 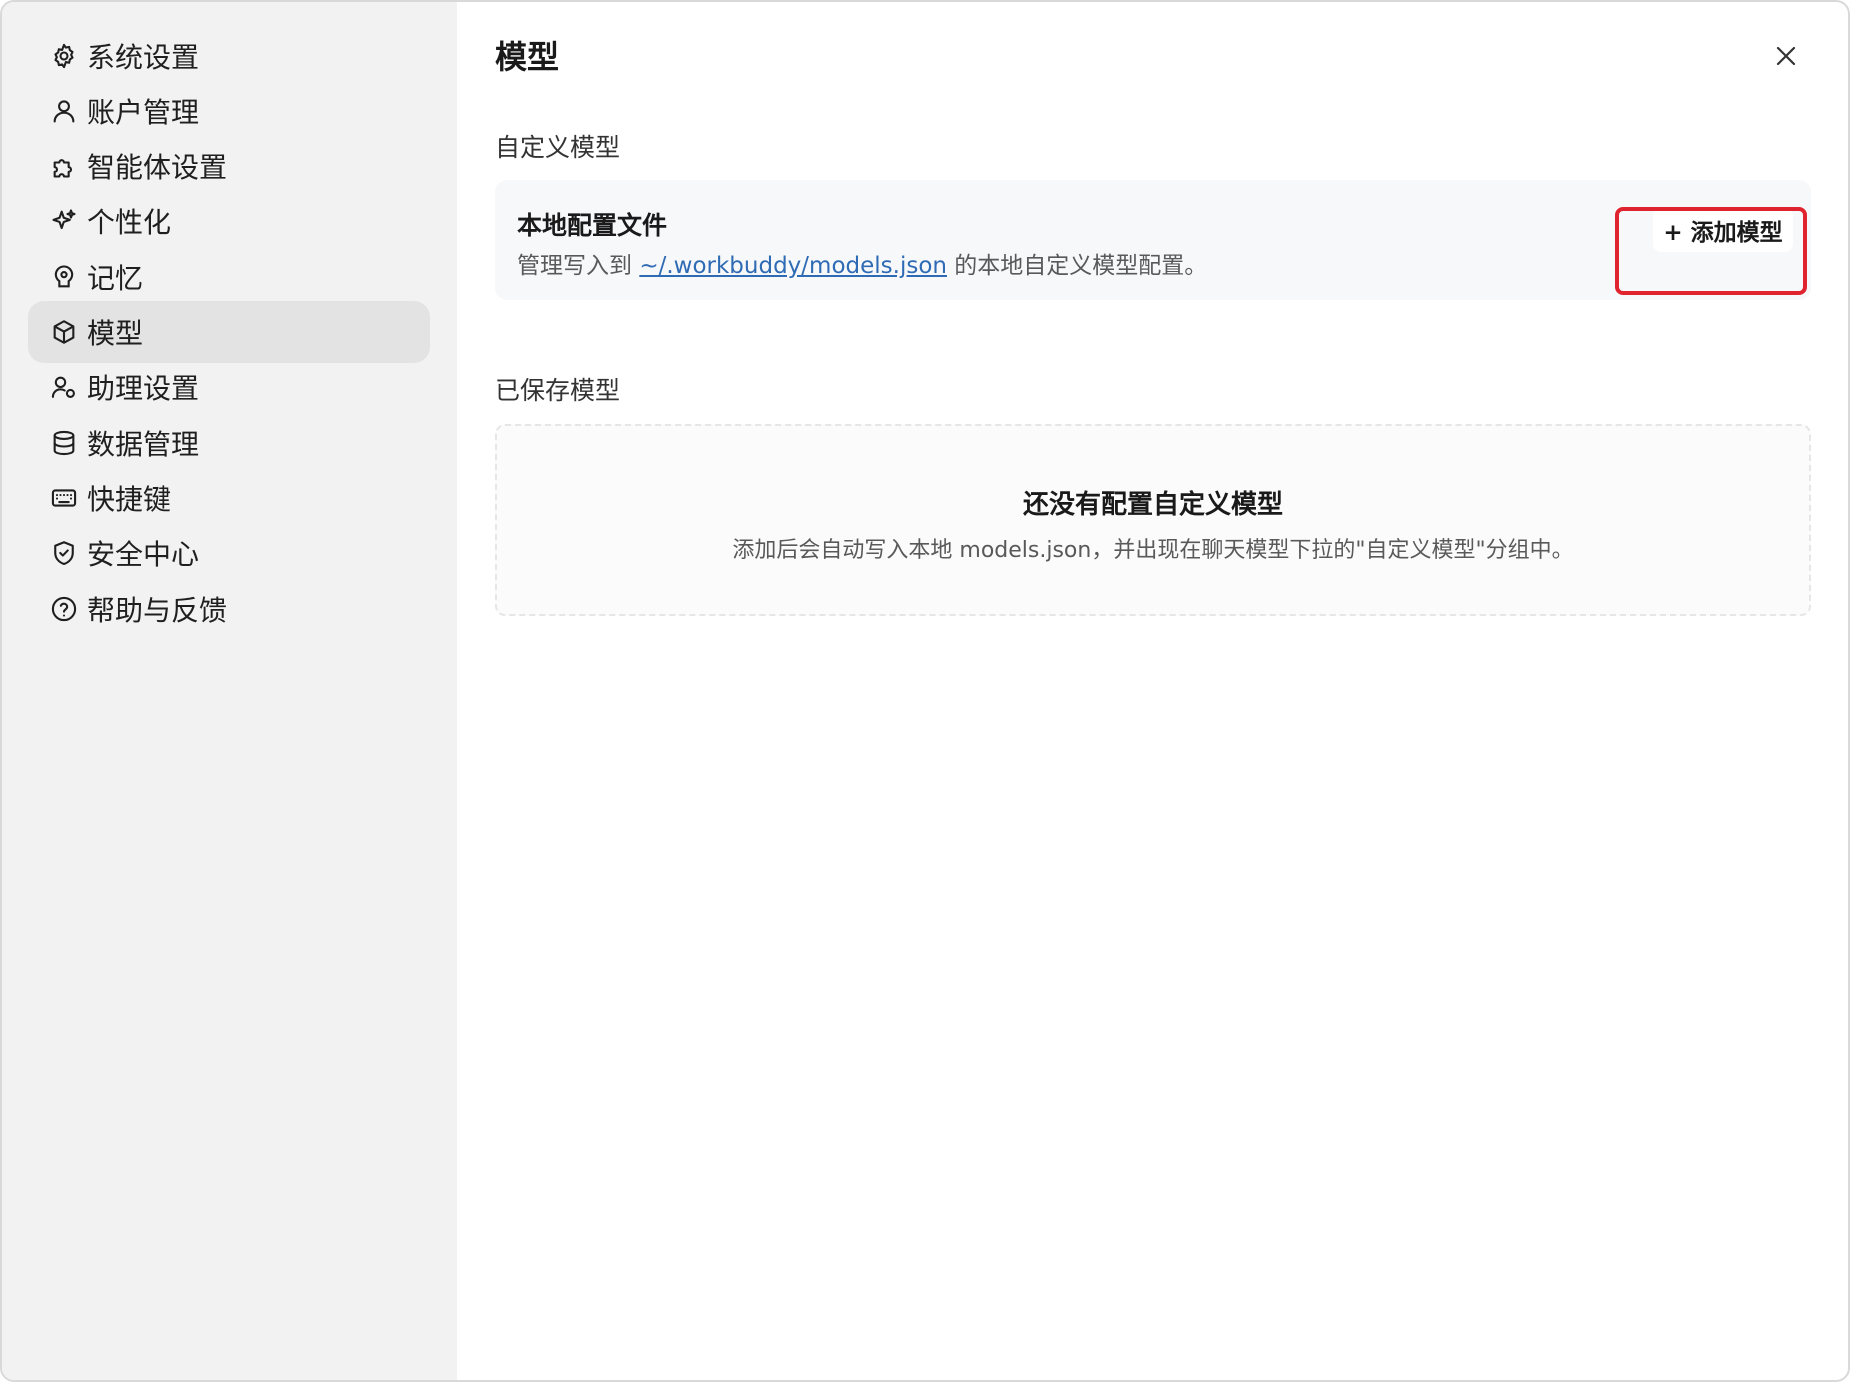 I want to click on memory-icon, so click(x=64, y=277).